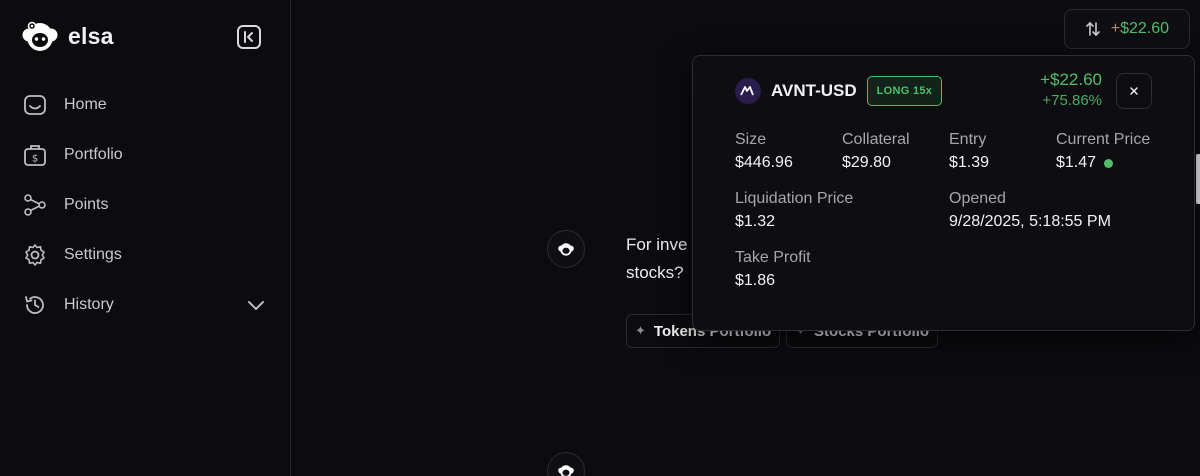 Image resolution: width=1200 pixels, height=476 pixels. What do you see at coordinates (1071, 91) in the screenshot?
I see `position-pnl: +$22.60 +75.86%` at bounding box center [1071, 91].